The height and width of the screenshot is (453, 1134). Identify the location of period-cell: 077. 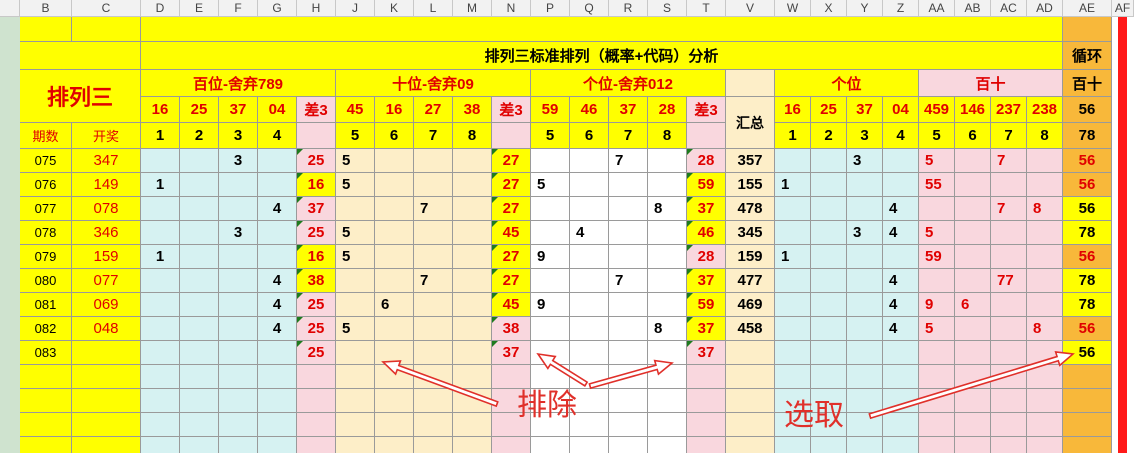
(46, 209).